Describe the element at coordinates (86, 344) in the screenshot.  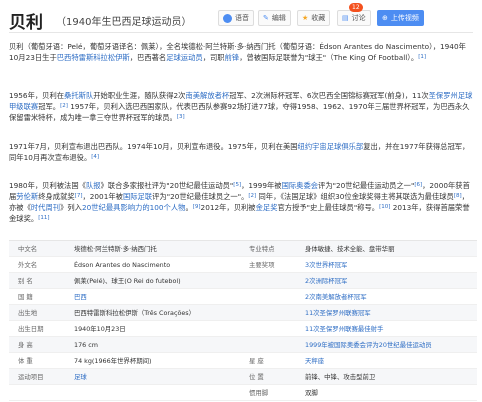
I see `infobox-value: 176 cm` at that location.